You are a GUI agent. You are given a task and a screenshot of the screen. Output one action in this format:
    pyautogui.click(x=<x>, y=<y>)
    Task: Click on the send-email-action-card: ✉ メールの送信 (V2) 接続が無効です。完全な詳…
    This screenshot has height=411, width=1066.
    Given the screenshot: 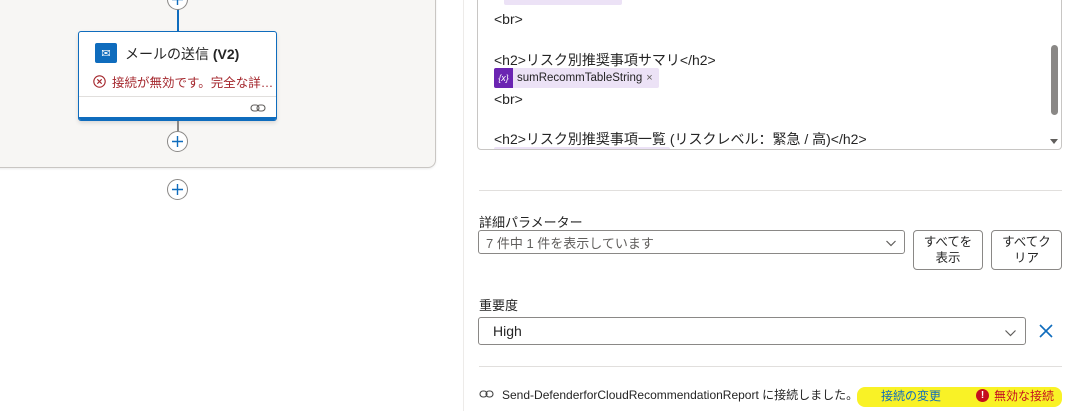 What is the action you would take?
    pyautogui.click(x=177, y=76)
    